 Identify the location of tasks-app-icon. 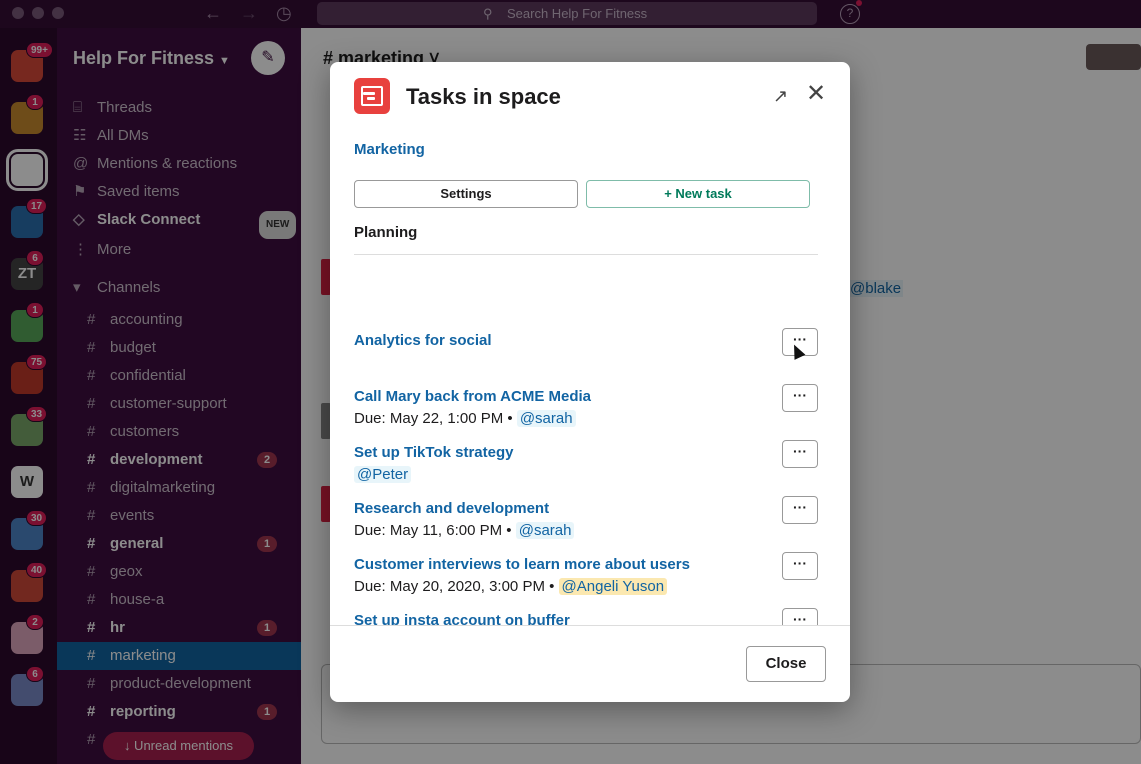
(372, 96).